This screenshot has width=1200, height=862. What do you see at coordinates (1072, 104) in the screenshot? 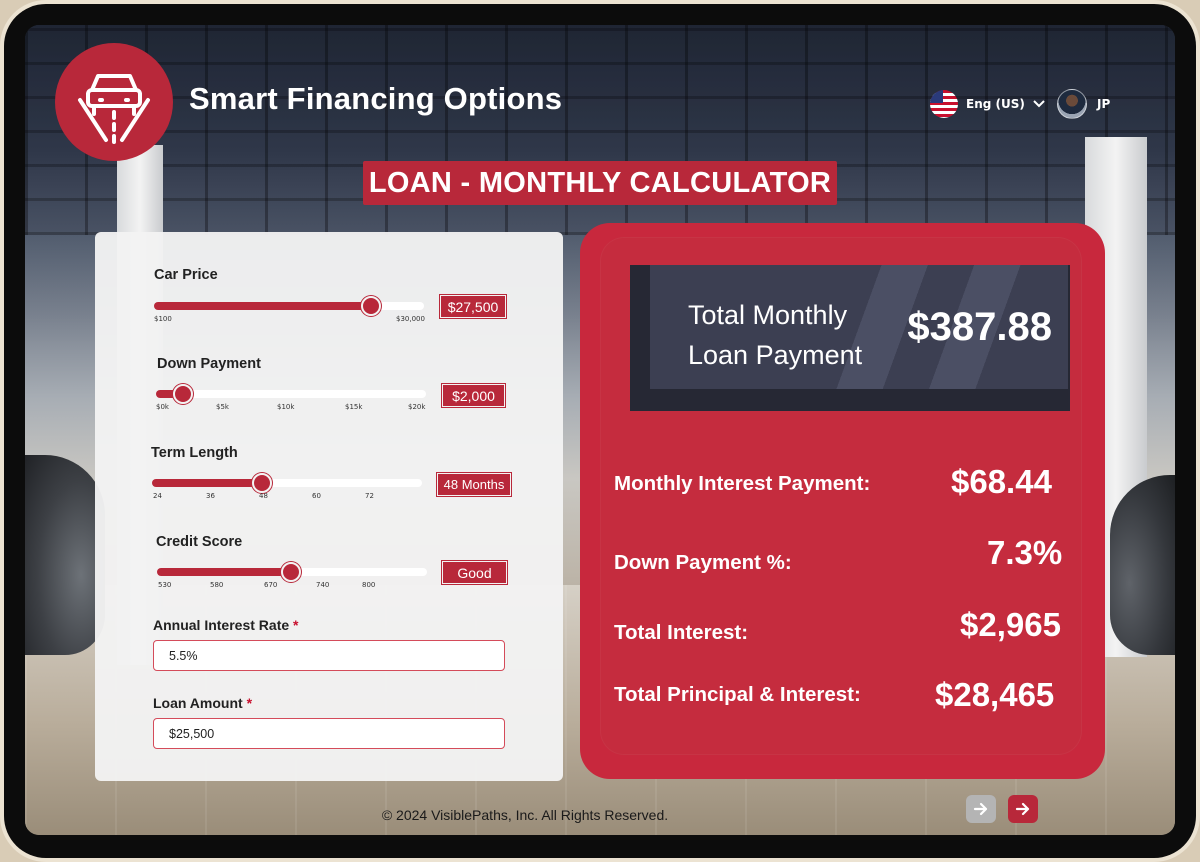
I see `avatar` at bounding box center [1072, 104].